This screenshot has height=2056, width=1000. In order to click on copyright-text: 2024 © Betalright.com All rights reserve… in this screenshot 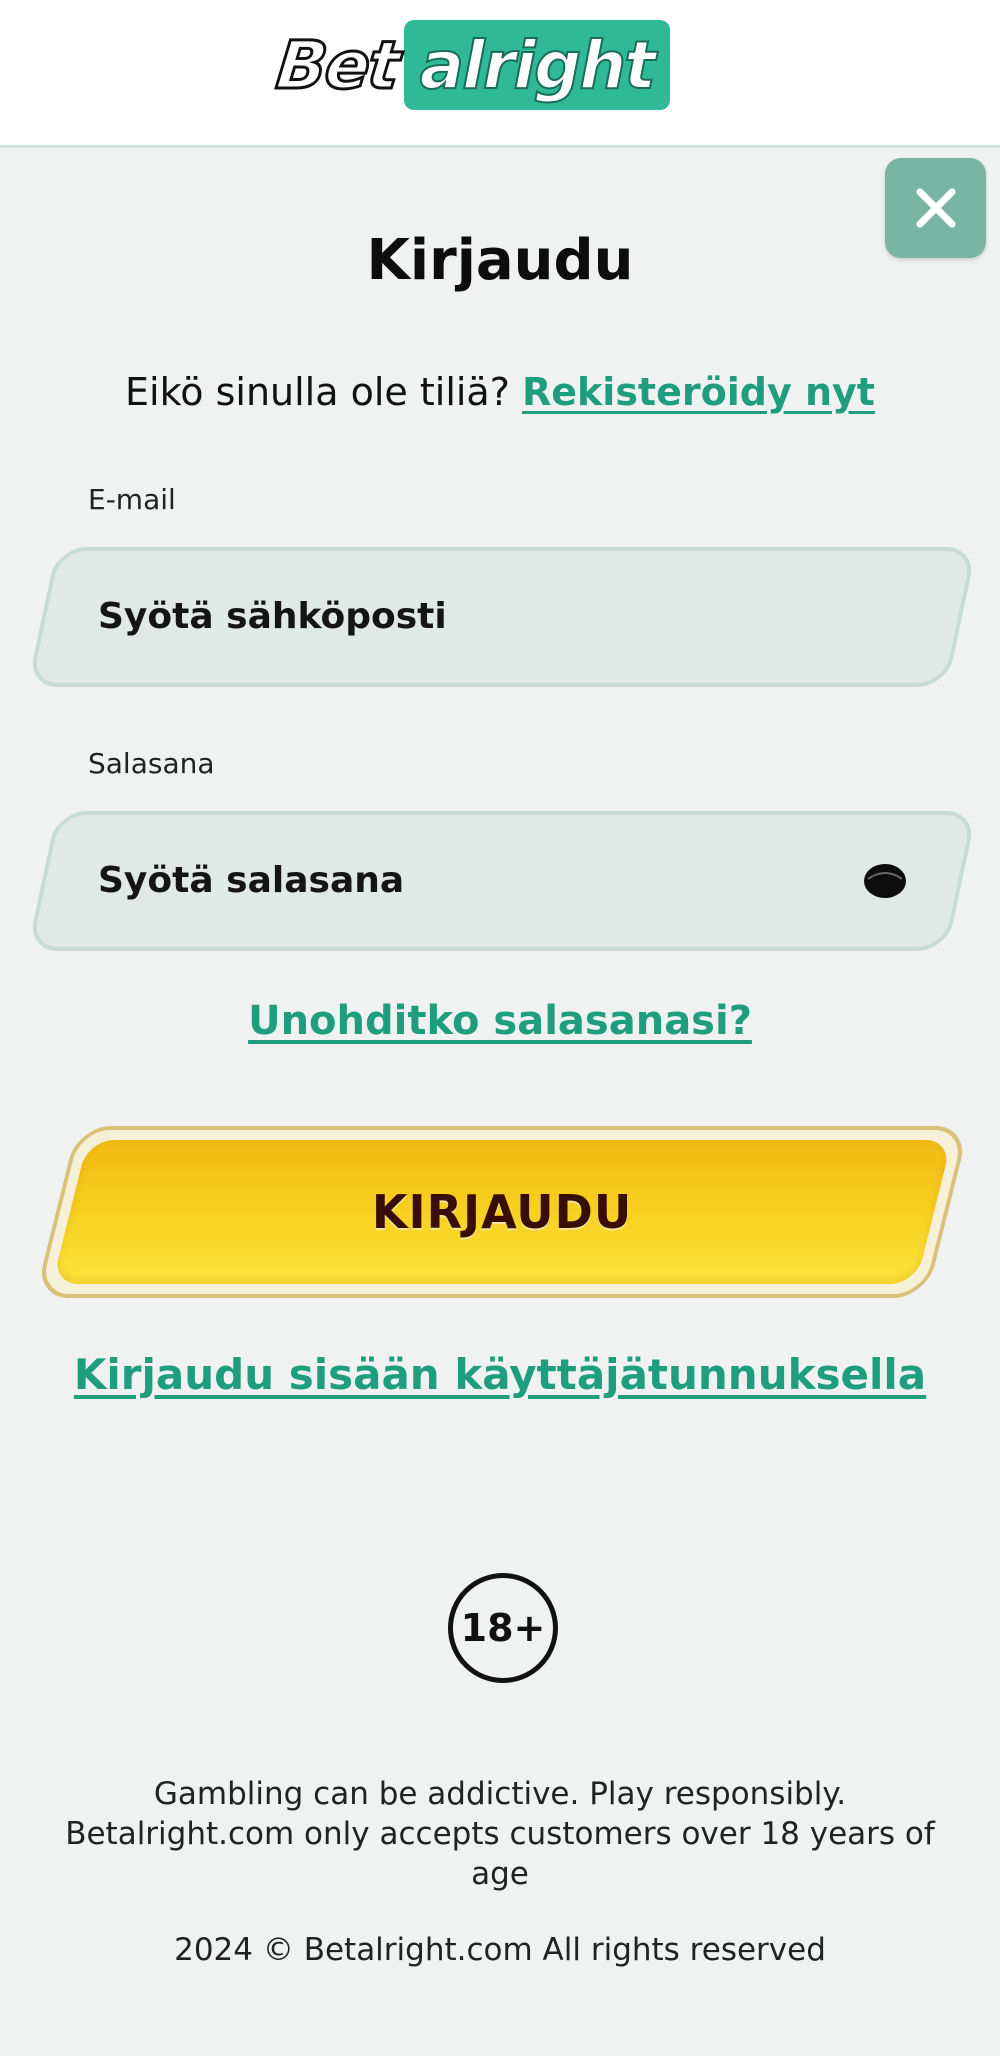, I will do `click(500, 1950)`.